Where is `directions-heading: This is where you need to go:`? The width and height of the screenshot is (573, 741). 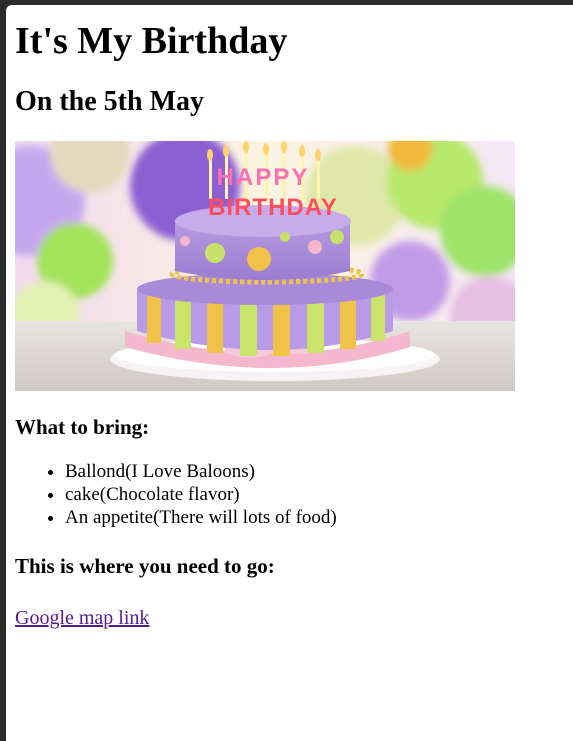
directions-heading: This is where you need to go: is located at coordinates (145, 566).